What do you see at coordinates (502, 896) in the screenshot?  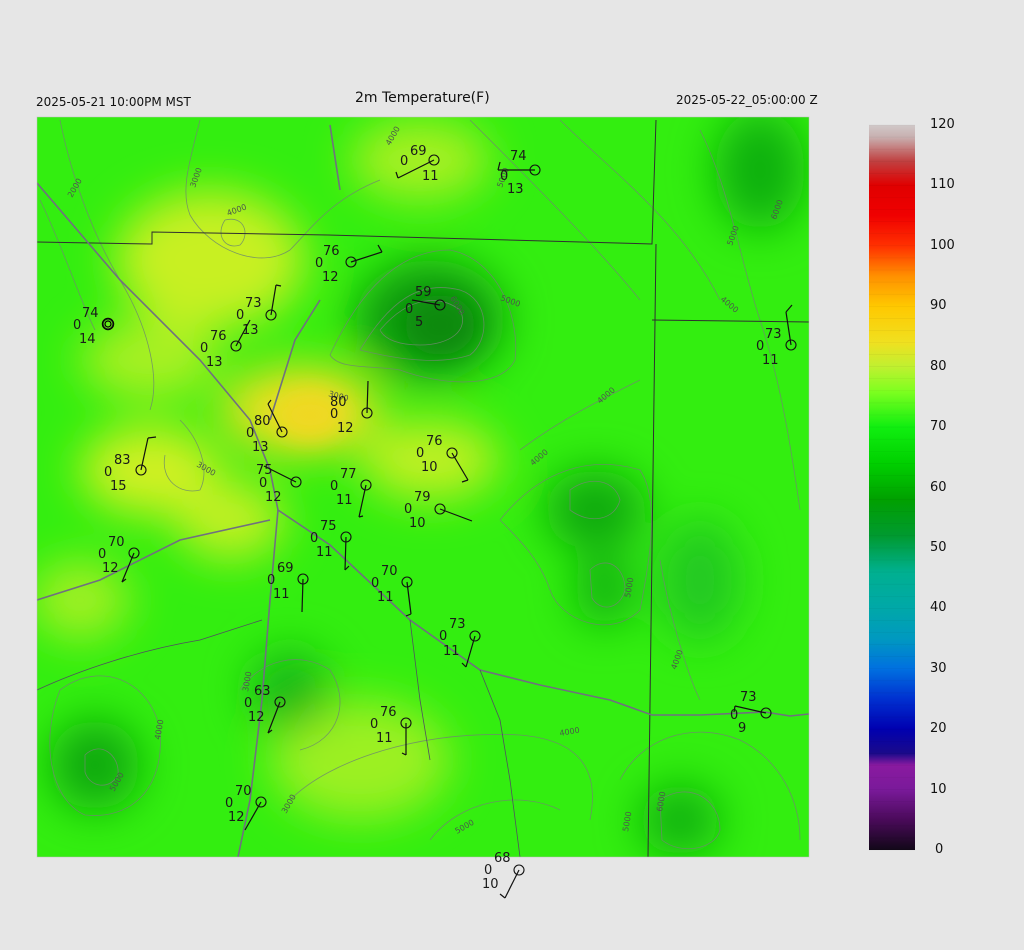 I see `wind-barb-icon` at bounding box center [502, 896].